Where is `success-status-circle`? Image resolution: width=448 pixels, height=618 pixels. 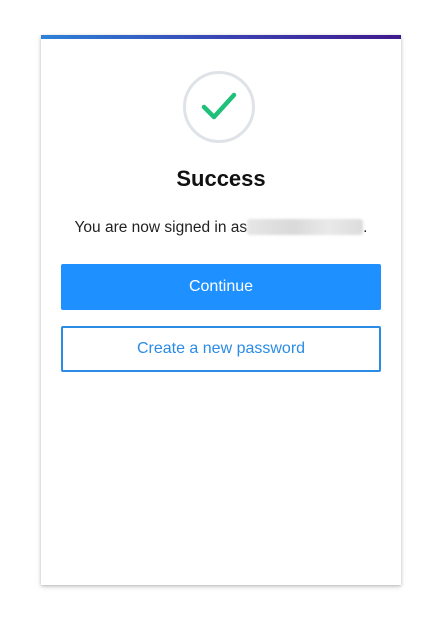
success-status-circle is located at coordinates (219, 107).